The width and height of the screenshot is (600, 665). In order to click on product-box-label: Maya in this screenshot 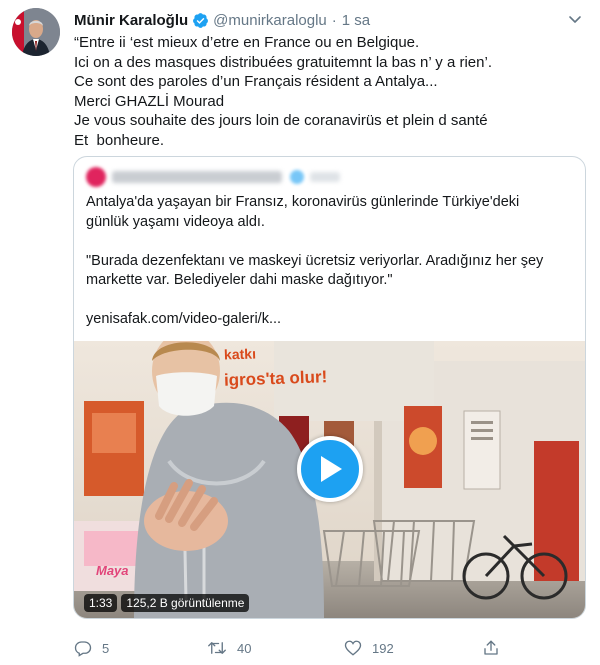, I will do `click(112, 570)`.